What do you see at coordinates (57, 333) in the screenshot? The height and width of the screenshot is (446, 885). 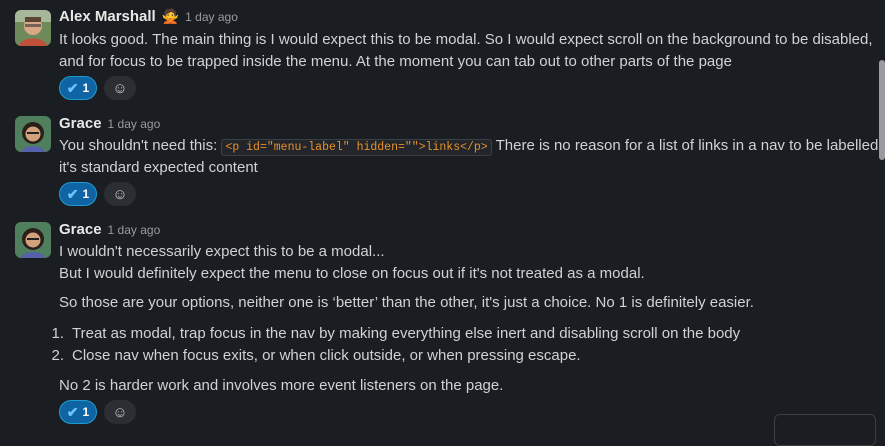 I see `list-number: 1.` at bounding box center [57, 333].